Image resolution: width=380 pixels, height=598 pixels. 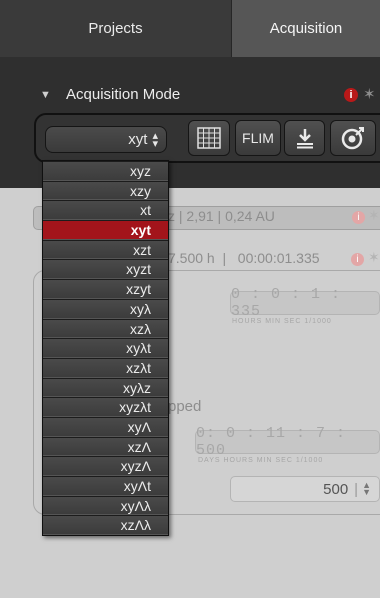 I want to click on mode-option-17: xyΛλ, so click(x=105, y=505).